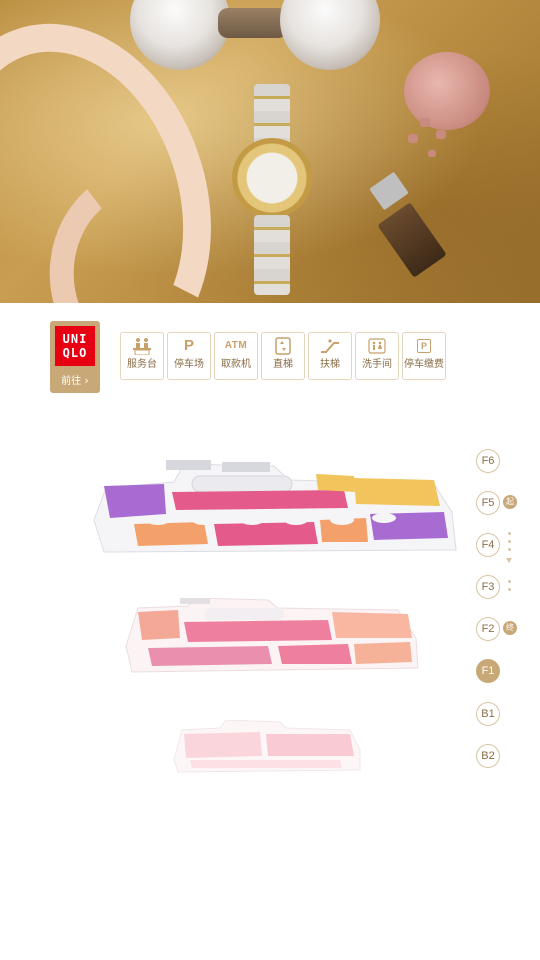 The width and height of the screenshot is (540, 960). Describe the element at coordinates (377, 346) in the screenshot. I see `restroom-icon` at that location.